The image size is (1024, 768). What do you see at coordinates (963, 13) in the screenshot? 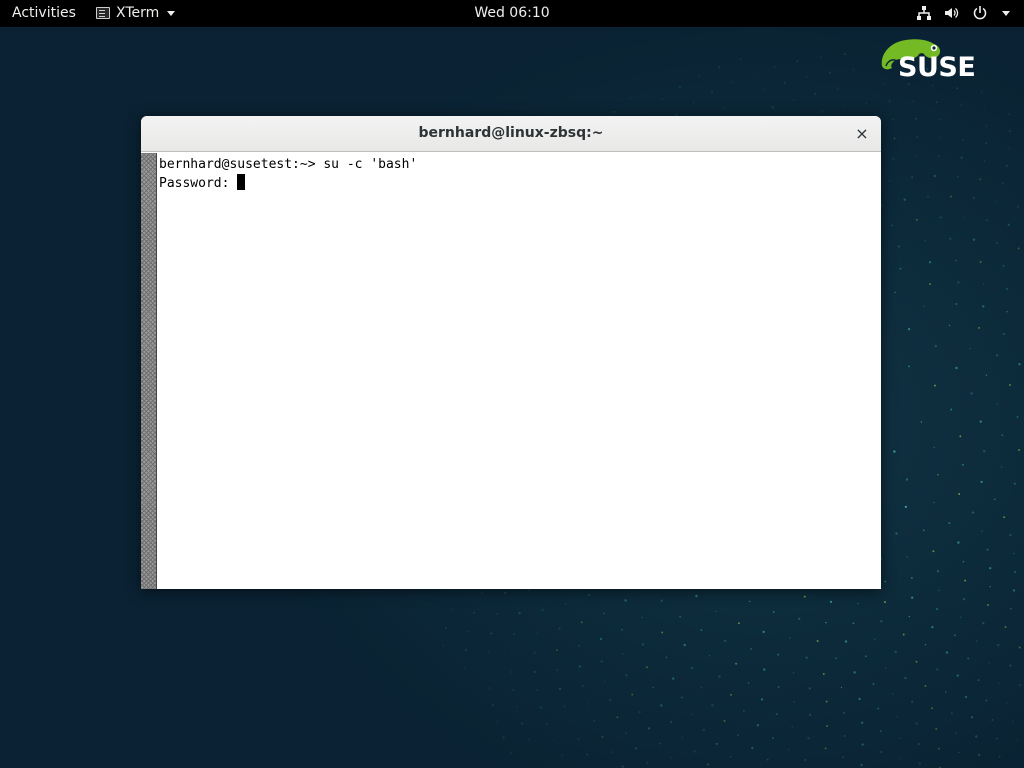
I see `system-tray` at bounding box center [963, 13].